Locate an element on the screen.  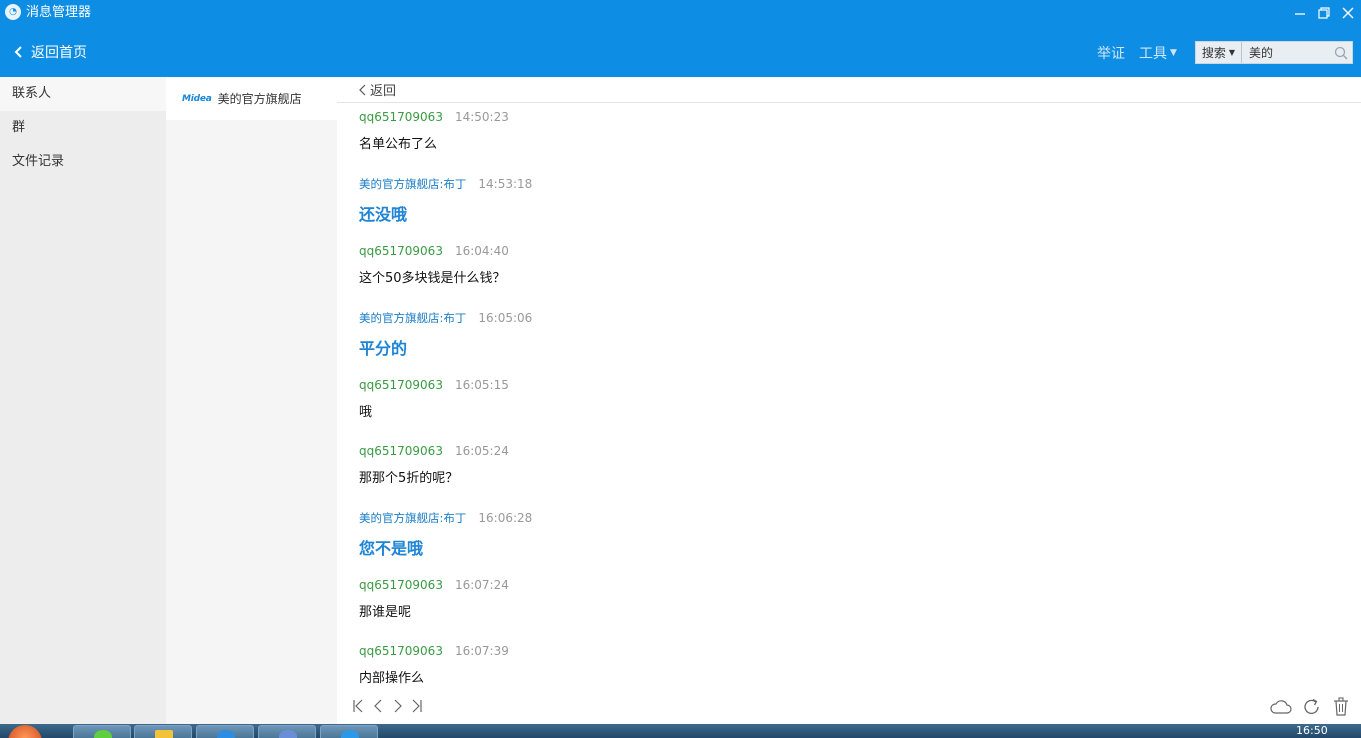
sidebar-item-file-records: 文件记录 is located at coordinates (83, 162).